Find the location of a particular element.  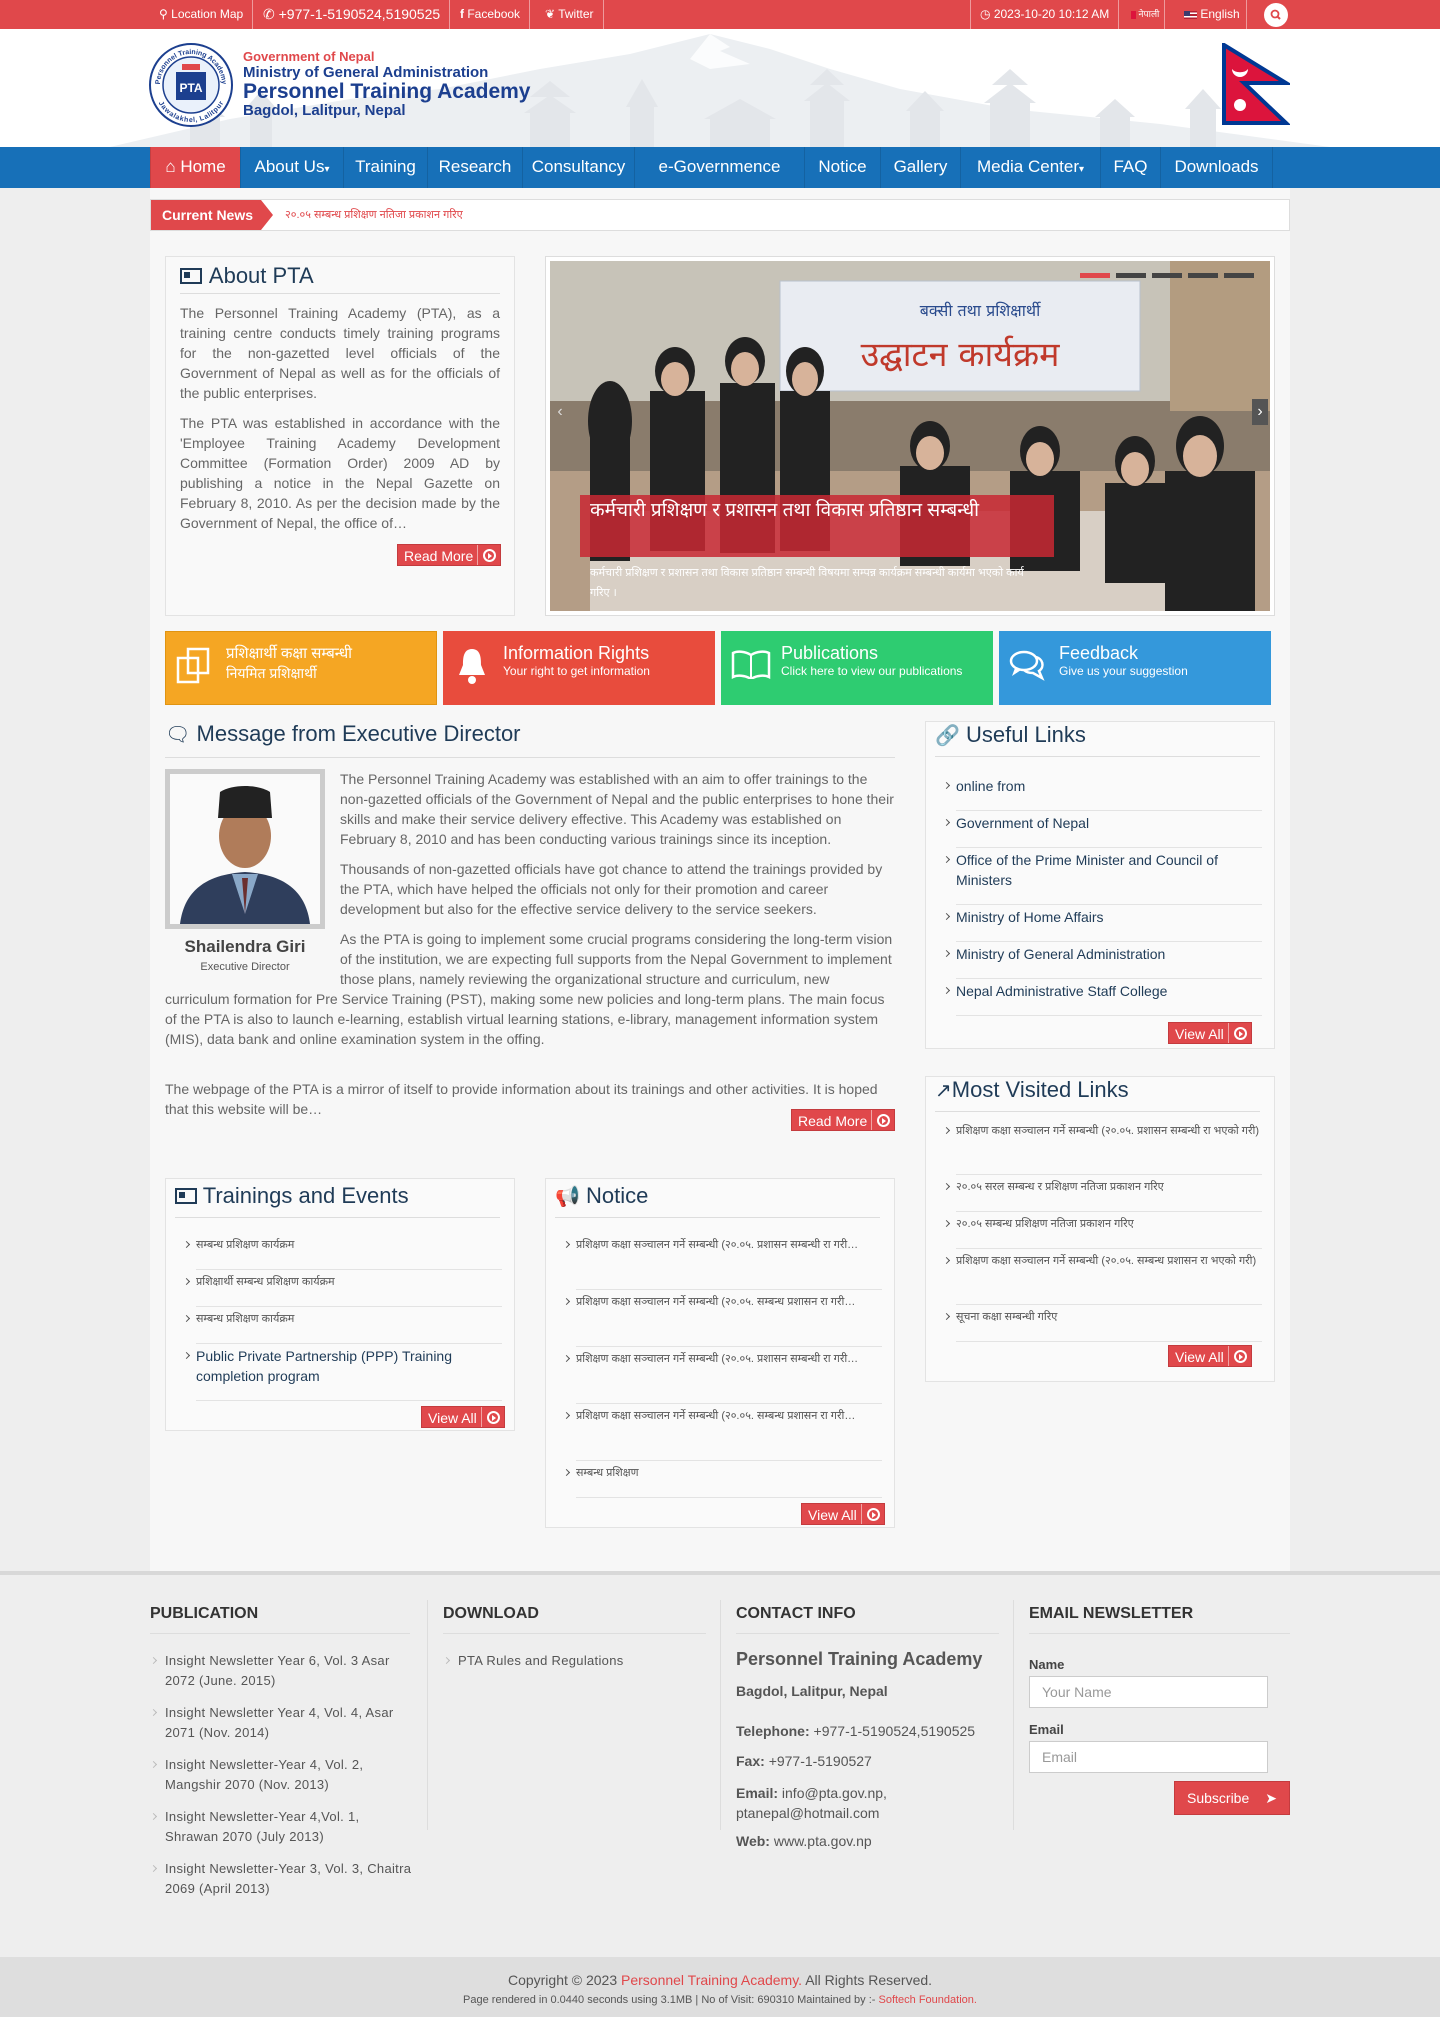

twitter-link: ❦ Twitter is located at coordinates (570, 14).